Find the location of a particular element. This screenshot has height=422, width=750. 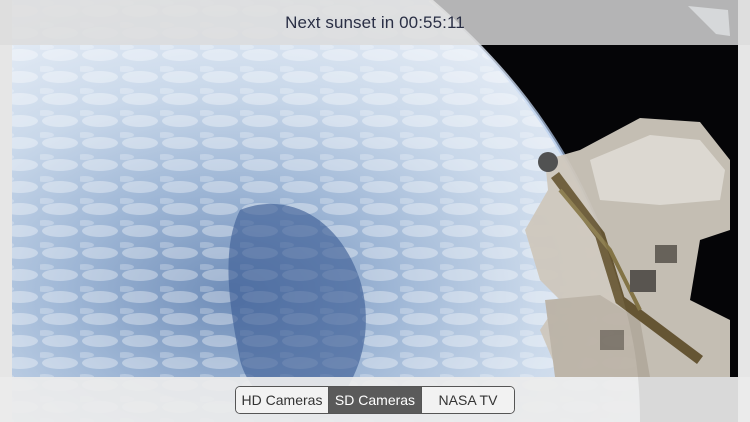

segment-sd-cameras: SD Cameras is located at coordinates (374, 399).